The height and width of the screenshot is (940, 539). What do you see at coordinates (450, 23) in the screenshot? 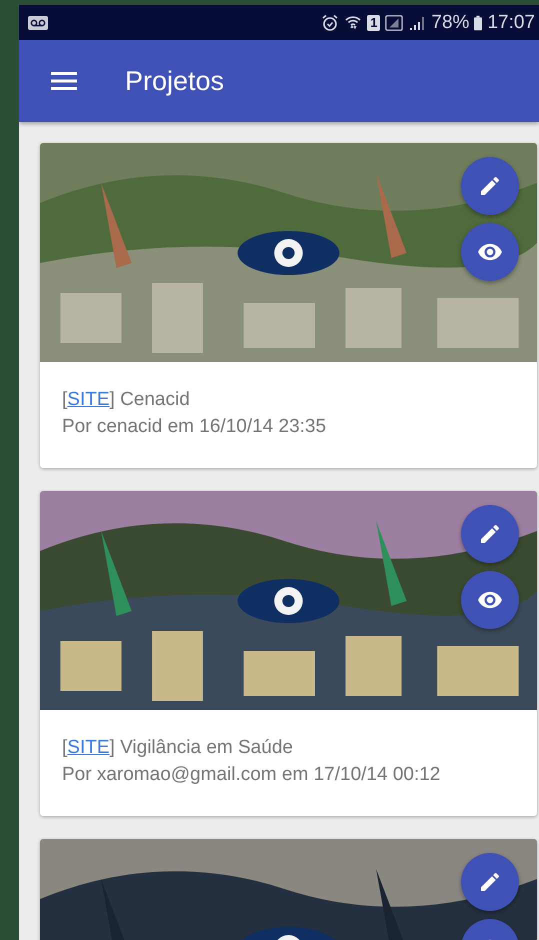
I see `battery-percentage: 78%` at bounding box center [450, 23].